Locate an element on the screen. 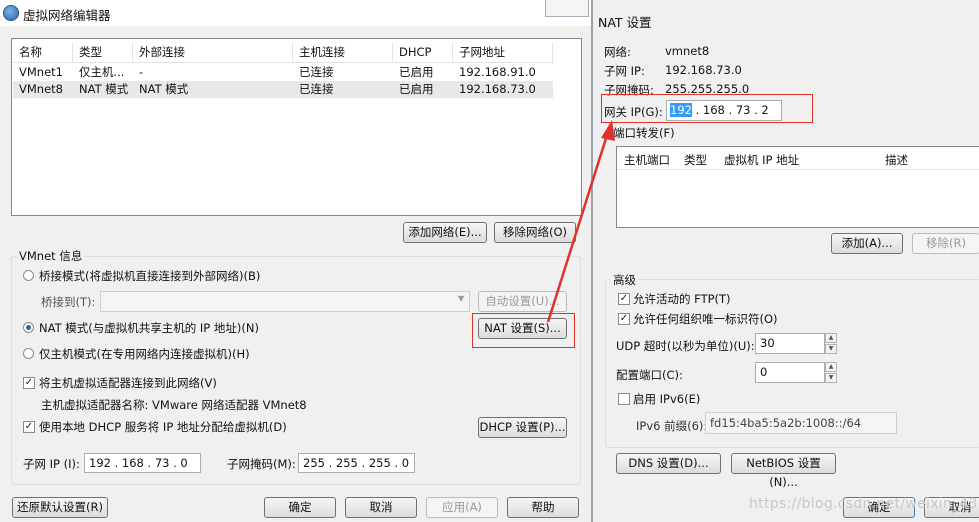 This screenshot has height=522, width=979. arrow-line is located at coordinates (578, 227).